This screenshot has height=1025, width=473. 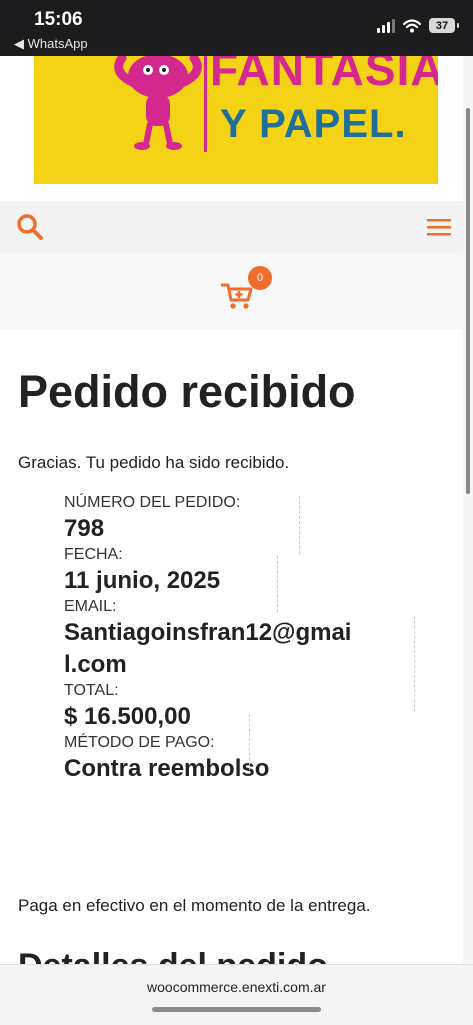 I want to click on cart-icon, so click(x=236, y=296).